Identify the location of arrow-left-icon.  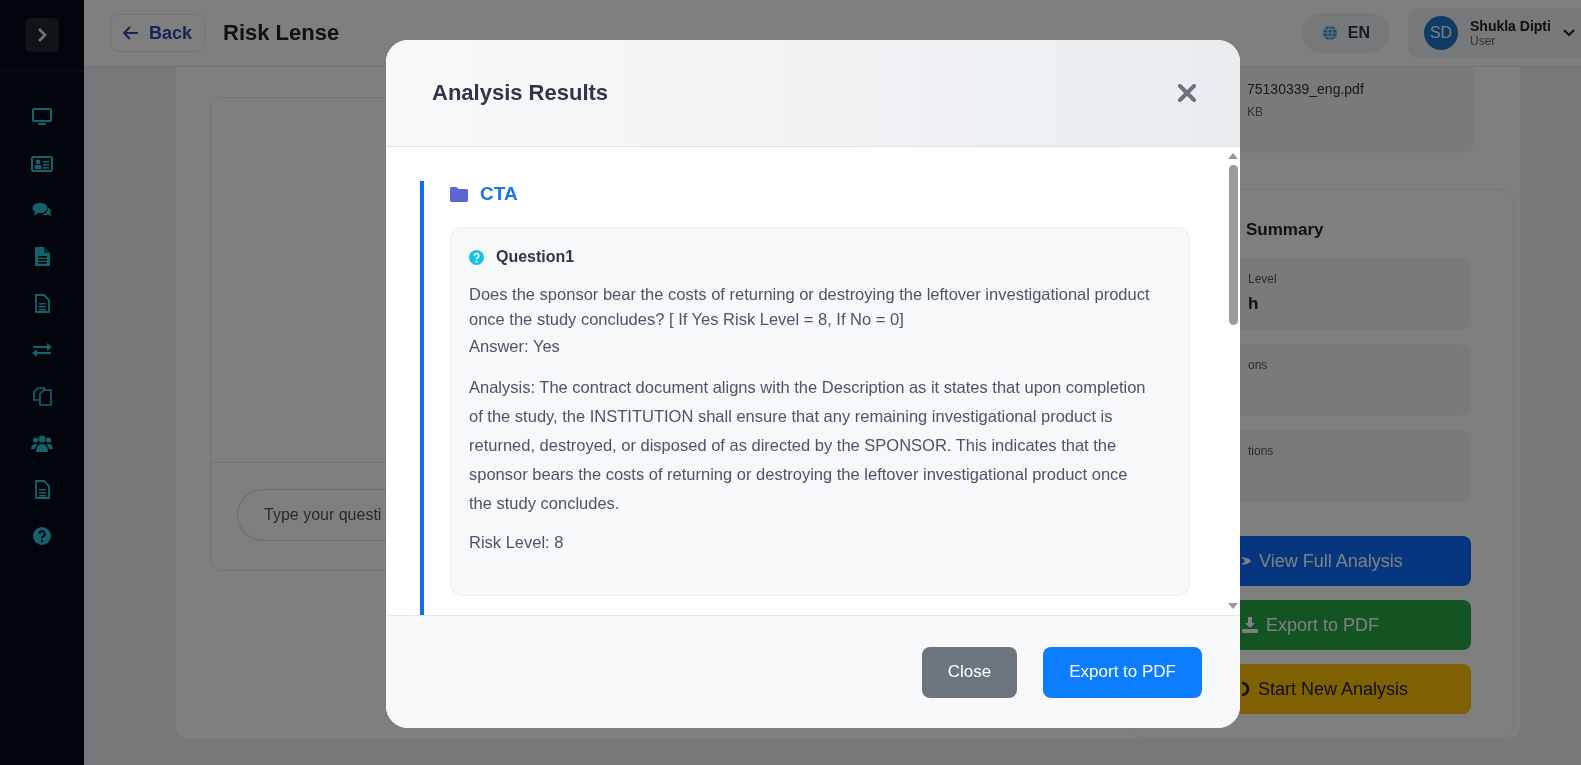
(131, 33).